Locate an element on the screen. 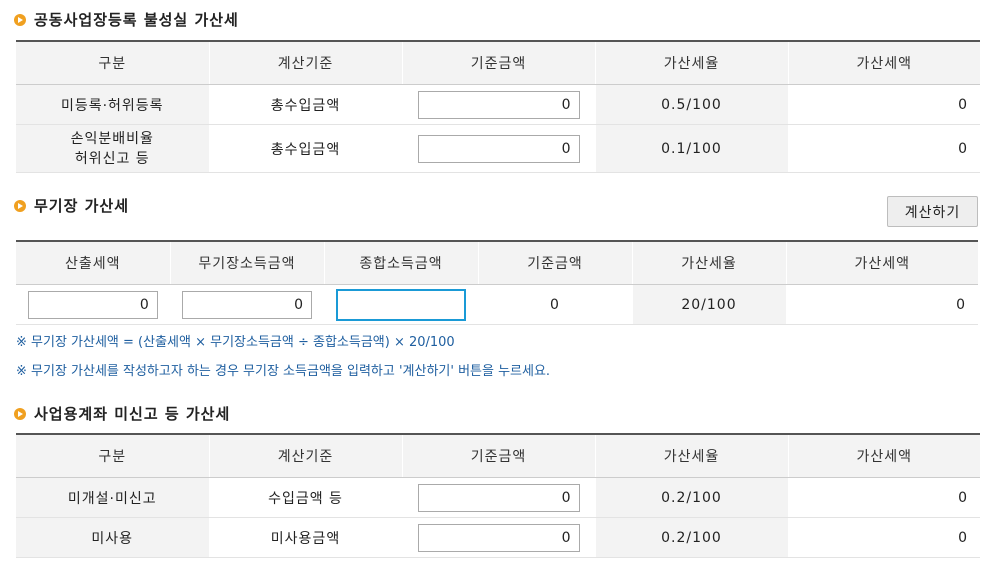 This screenshot has width=1001, height=570. row-rate: 0.1/100 is located at coordinates (692, 148).